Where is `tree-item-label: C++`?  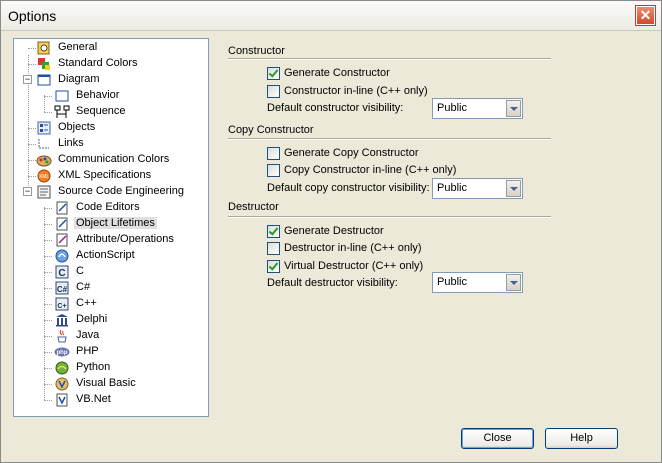
tree-item-label: C++ is located at coordinates (86, 303).